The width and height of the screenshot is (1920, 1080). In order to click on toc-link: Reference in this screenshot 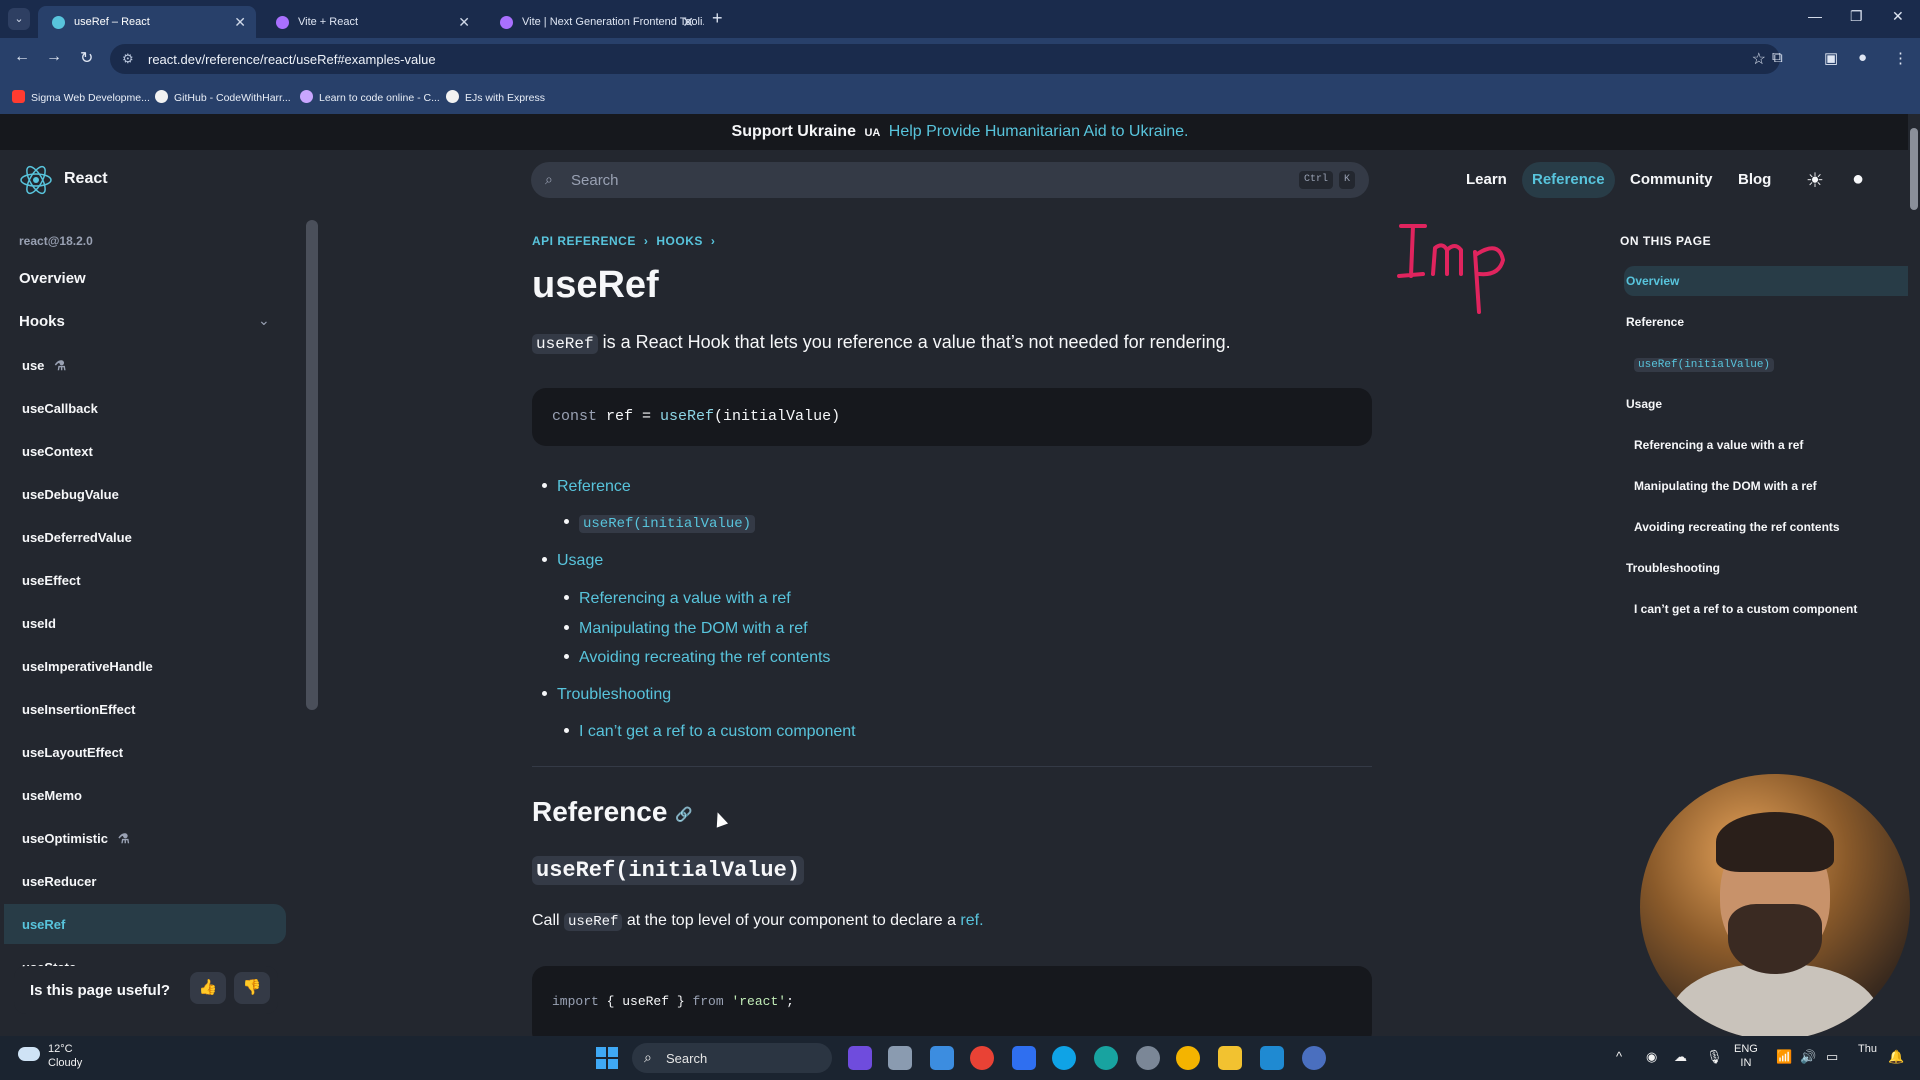, I will do `click(594, 486)`.